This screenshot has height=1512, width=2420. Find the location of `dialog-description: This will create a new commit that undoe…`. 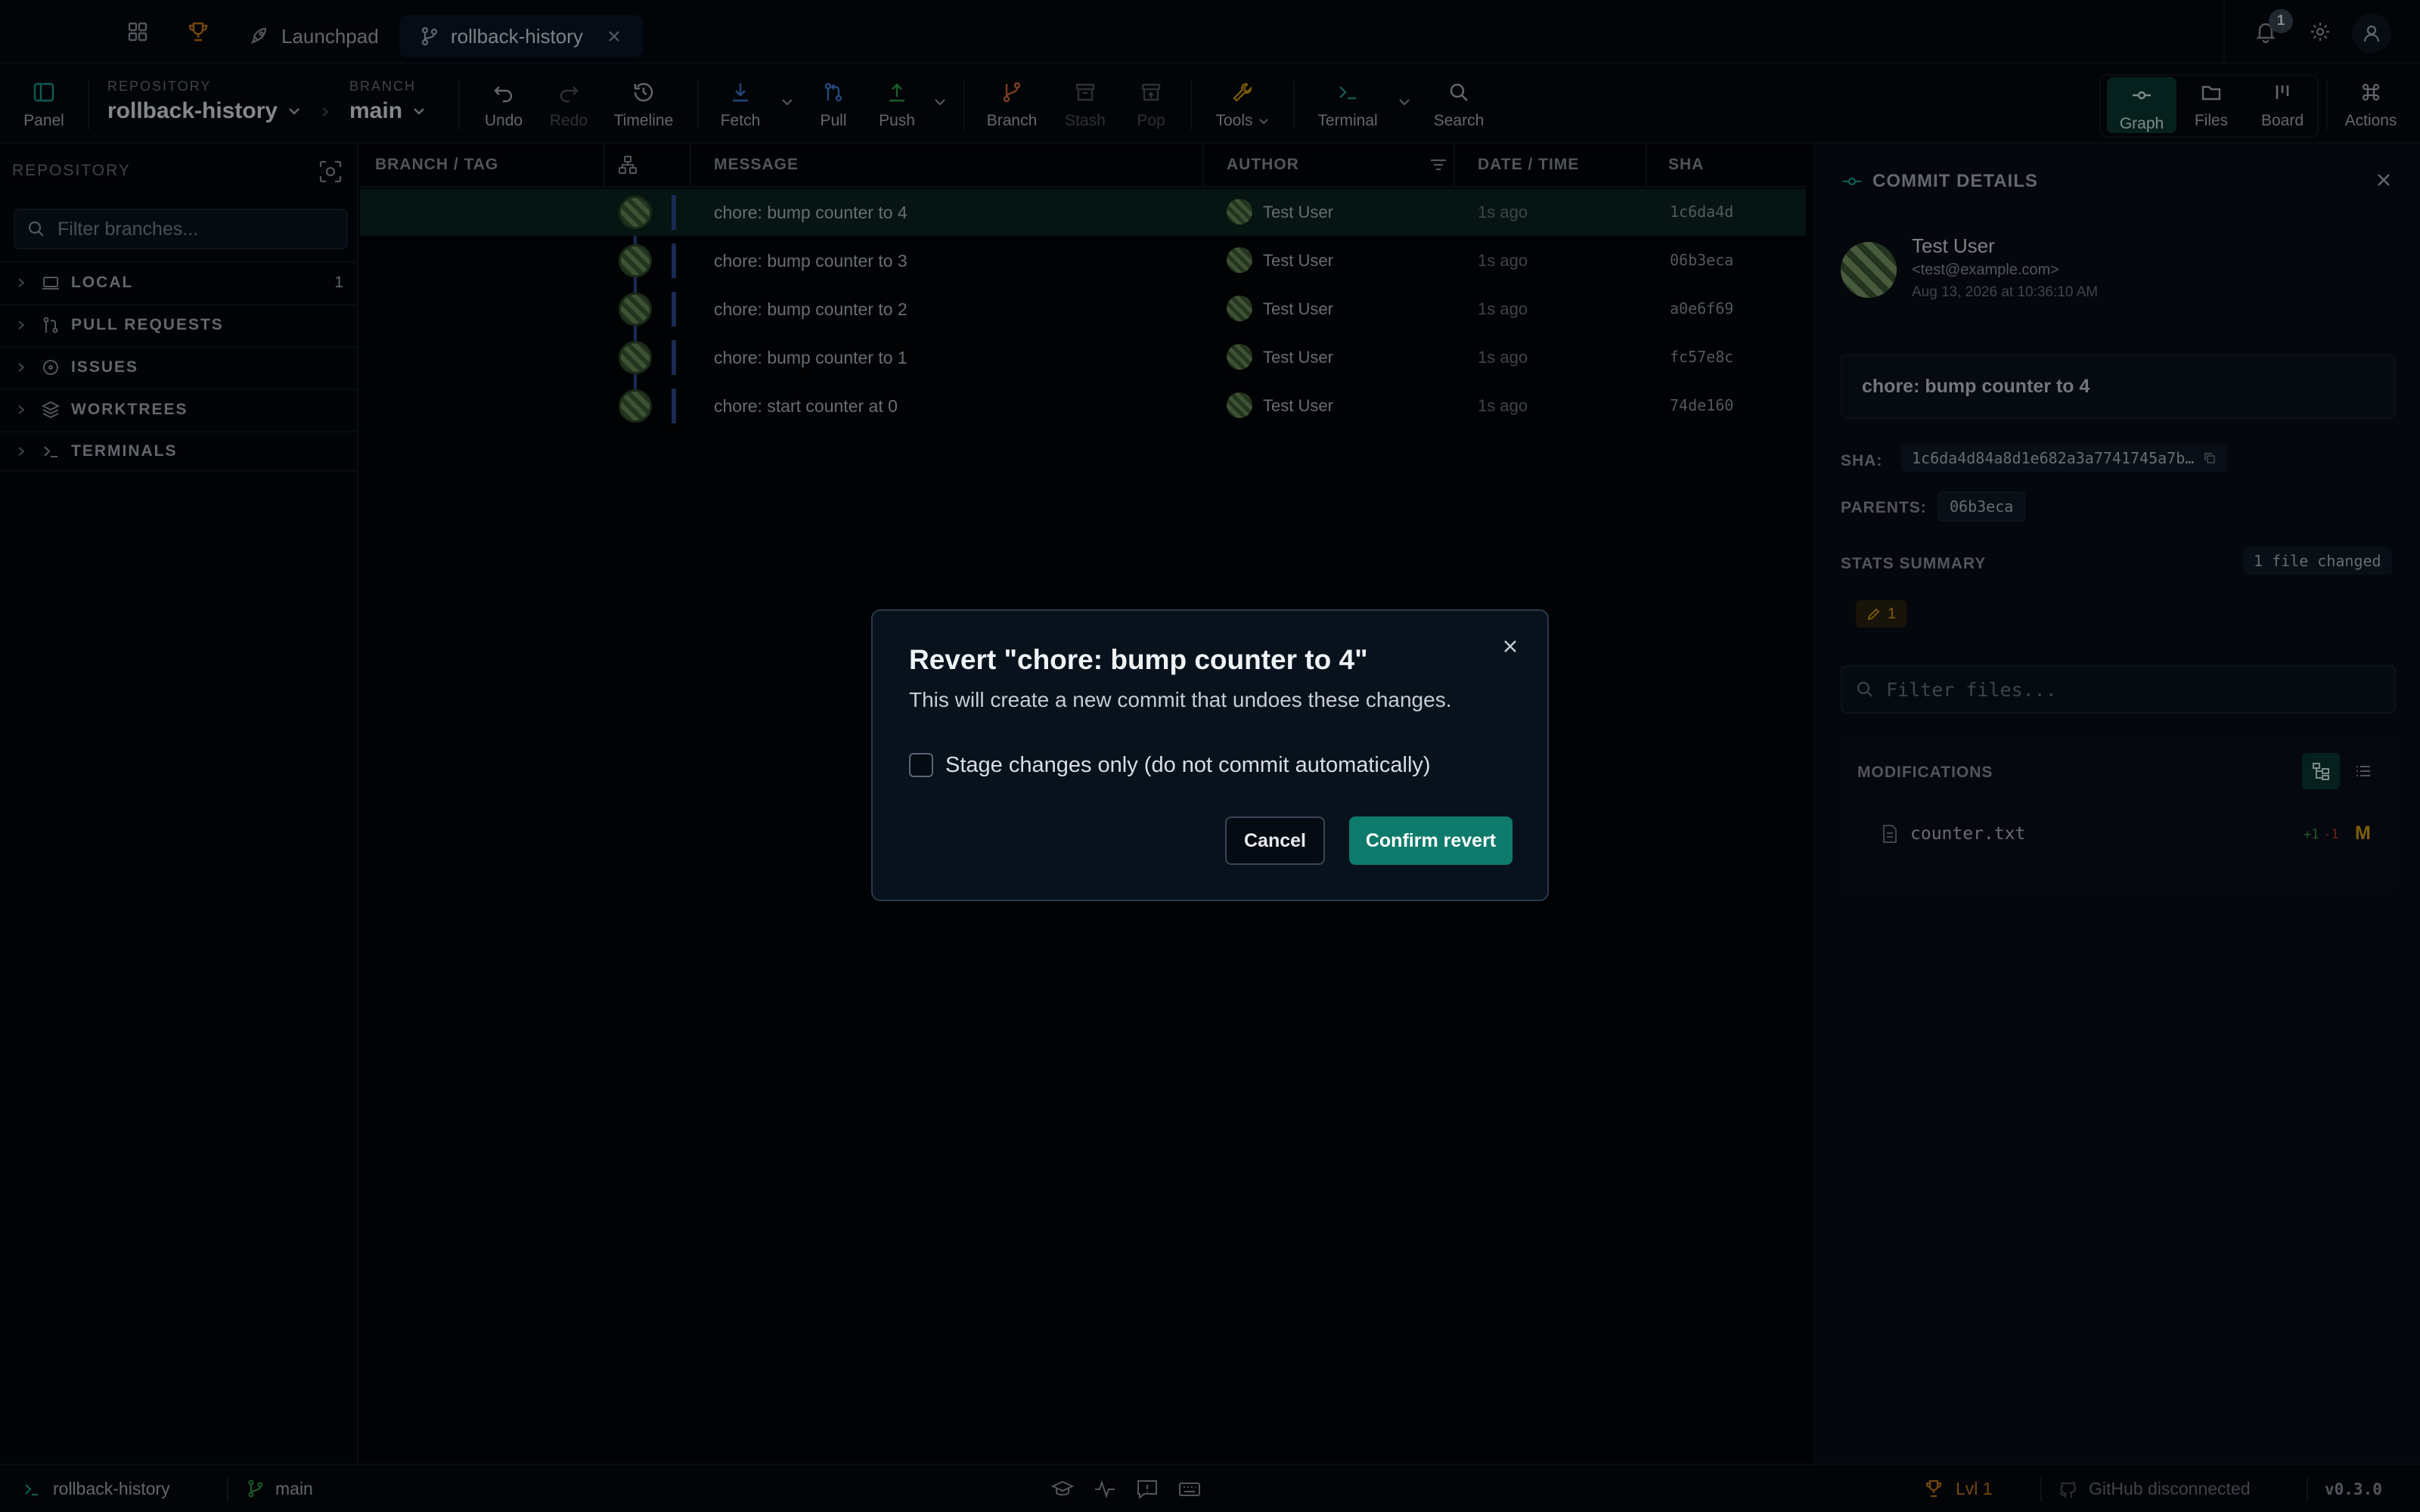

dialog-description: This will create a new commit that undoe… is located at coordinates (1180, 699).